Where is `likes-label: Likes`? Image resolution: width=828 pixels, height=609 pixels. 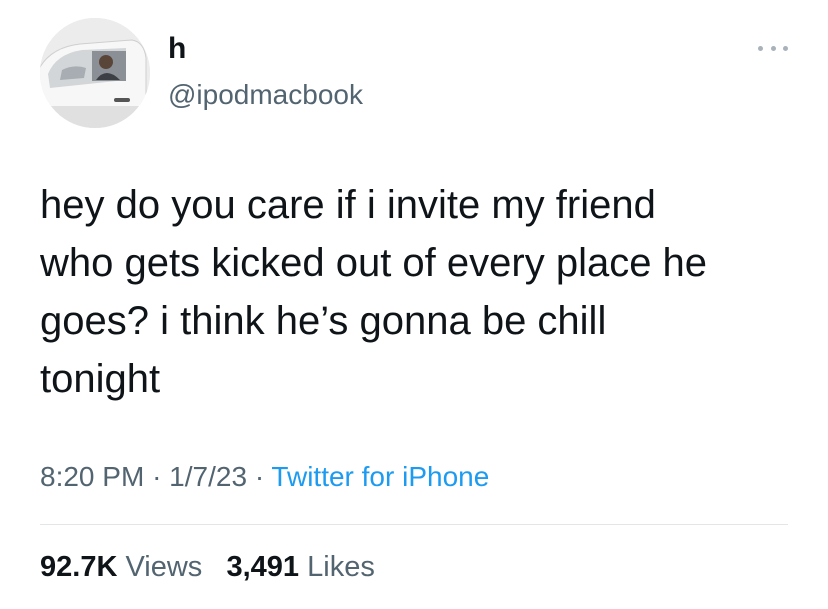
likes-label: Likes is located at coordinates (341, 567).